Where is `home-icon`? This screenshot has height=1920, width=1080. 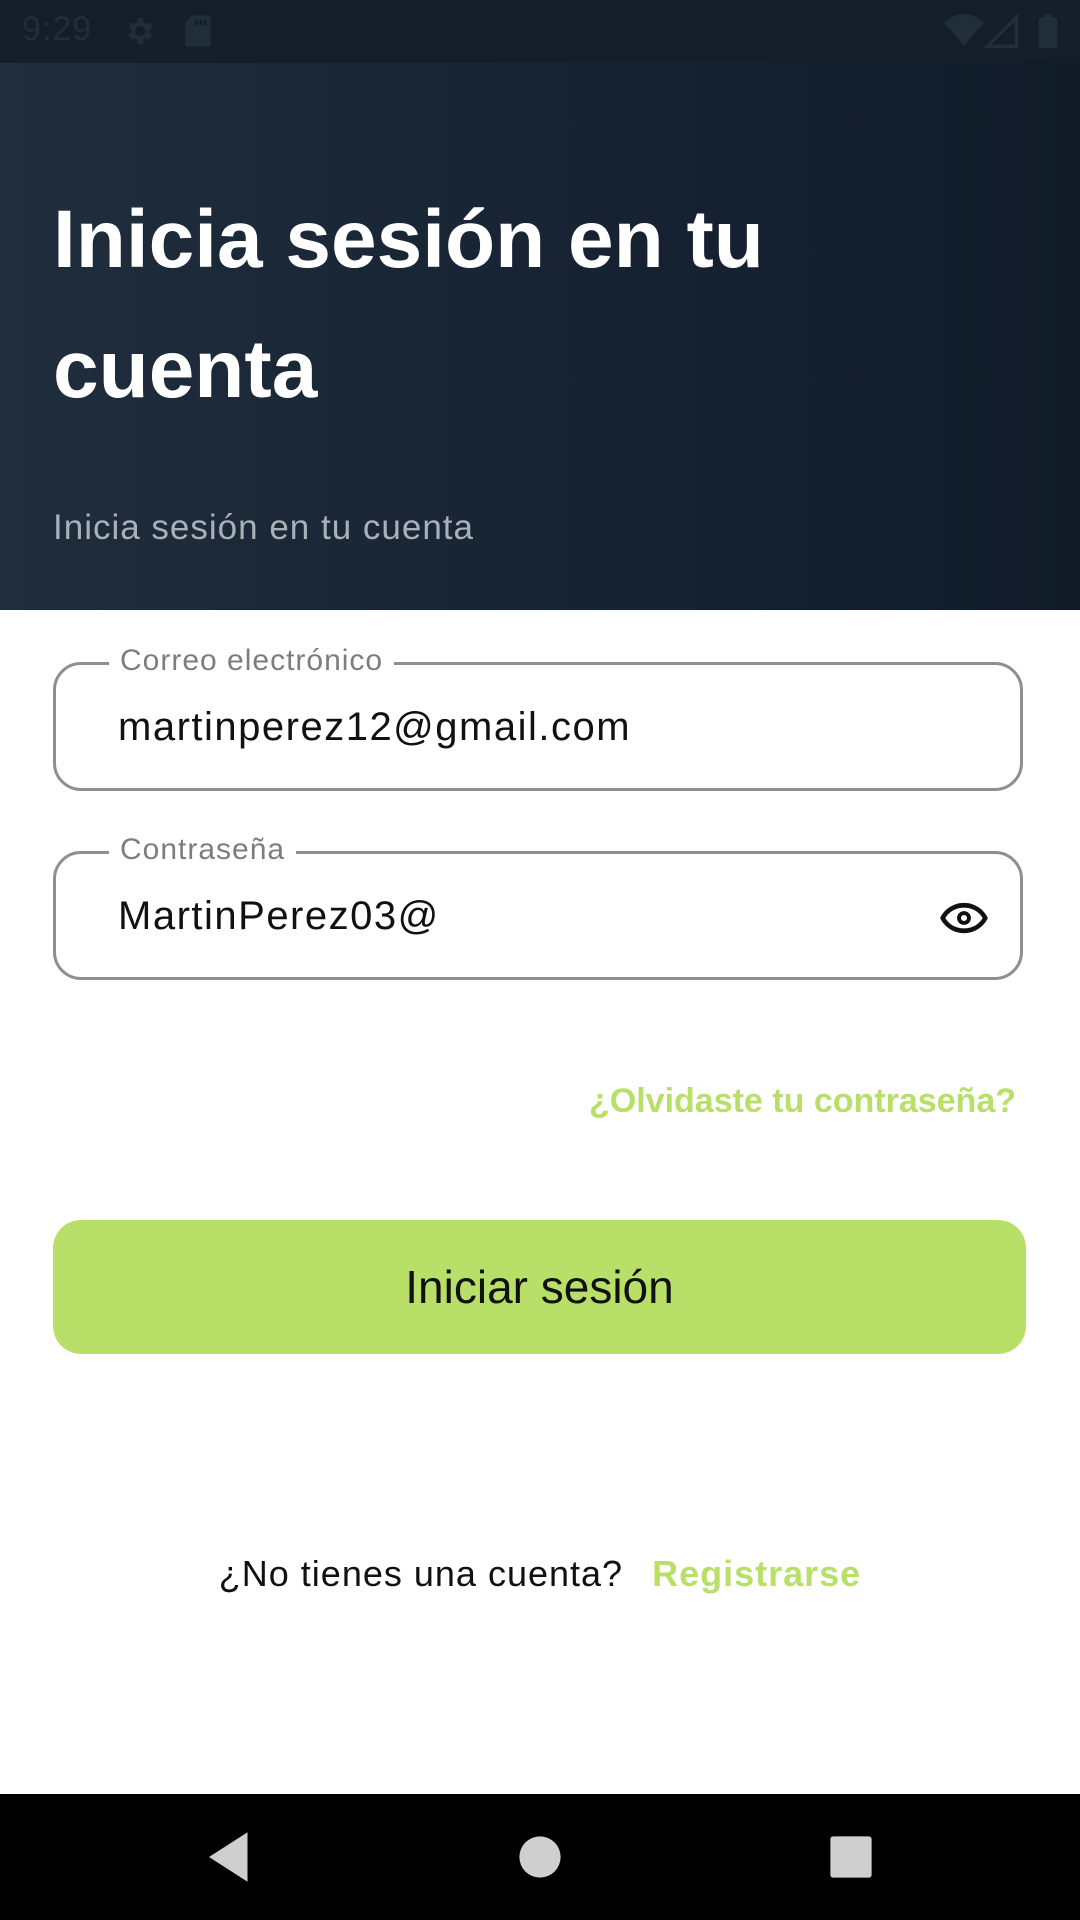 home-icon is located at coordinates (540, 1857).